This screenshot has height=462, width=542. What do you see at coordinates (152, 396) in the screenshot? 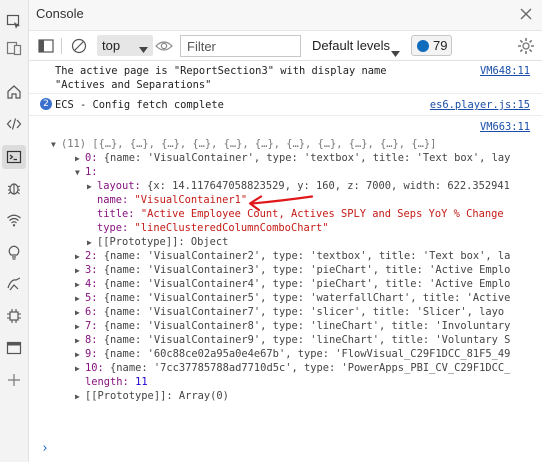
I see `array-prototype: ▶ [[Prototype]]: Array(0)` at bounding box center [152, 396].